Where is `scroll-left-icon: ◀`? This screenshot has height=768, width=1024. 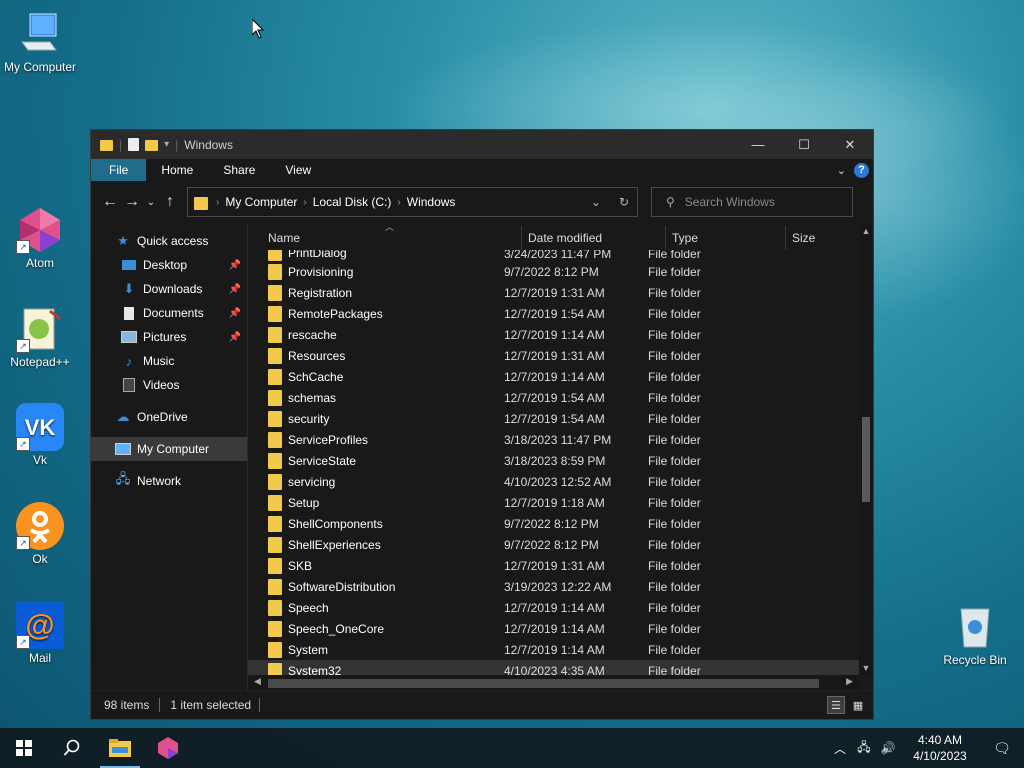 scroll-left-icon: ◀ is located at coordinates (257, 681).